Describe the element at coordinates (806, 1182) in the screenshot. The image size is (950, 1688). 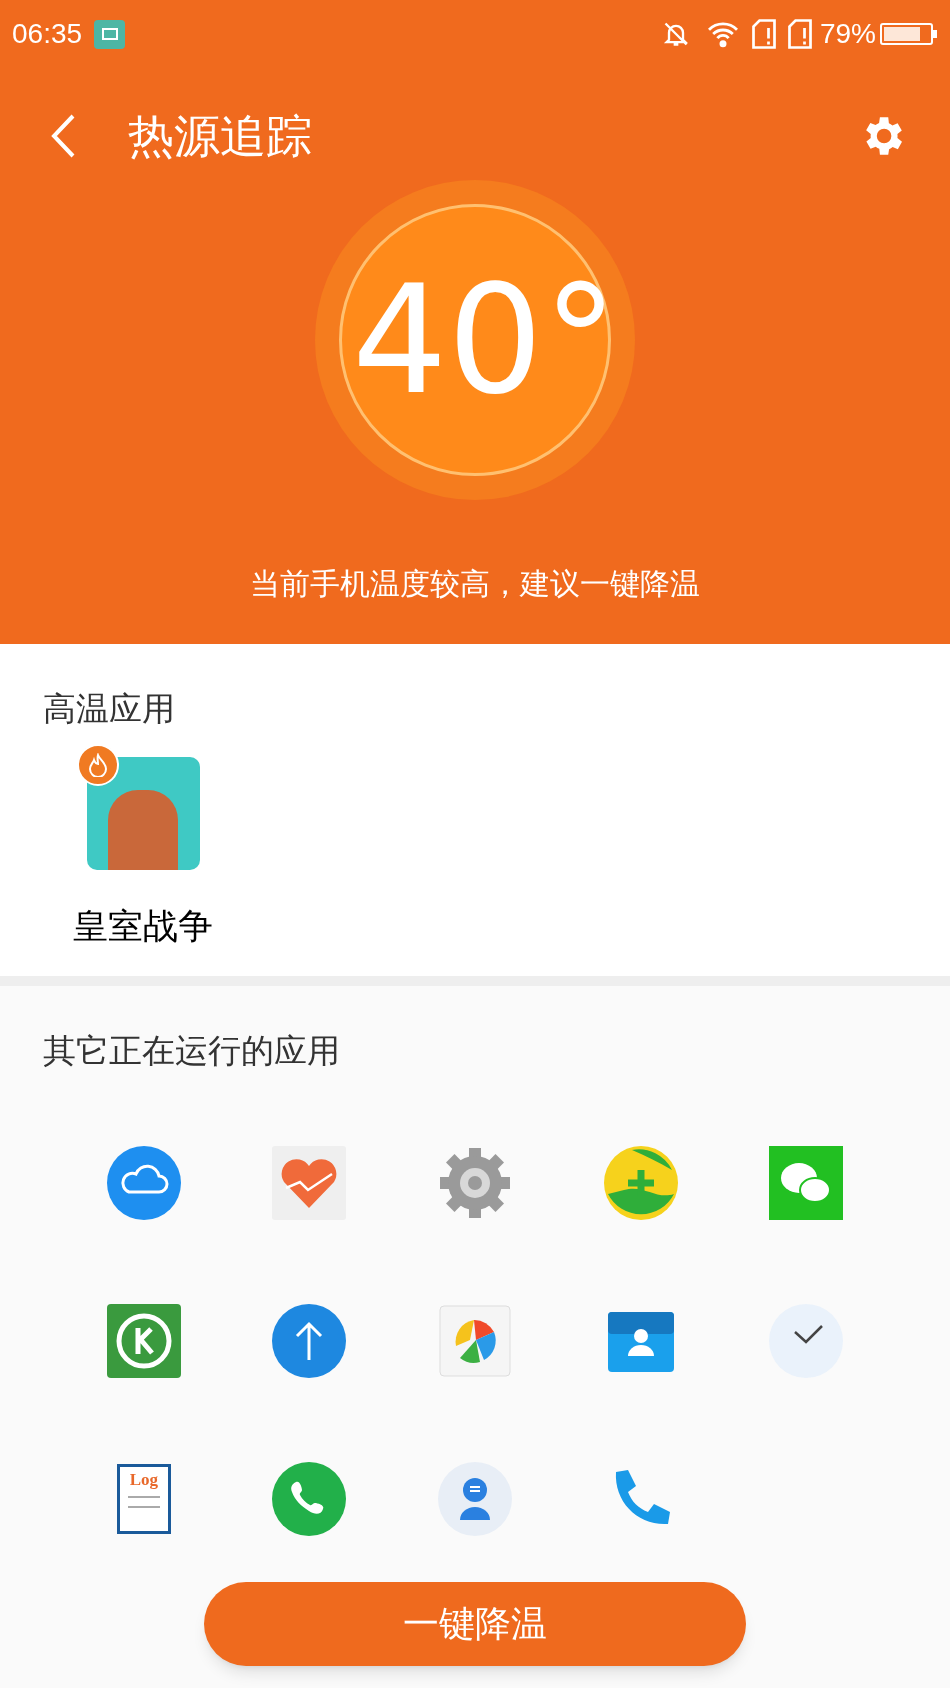
I see `chat-app-icon` at that location.